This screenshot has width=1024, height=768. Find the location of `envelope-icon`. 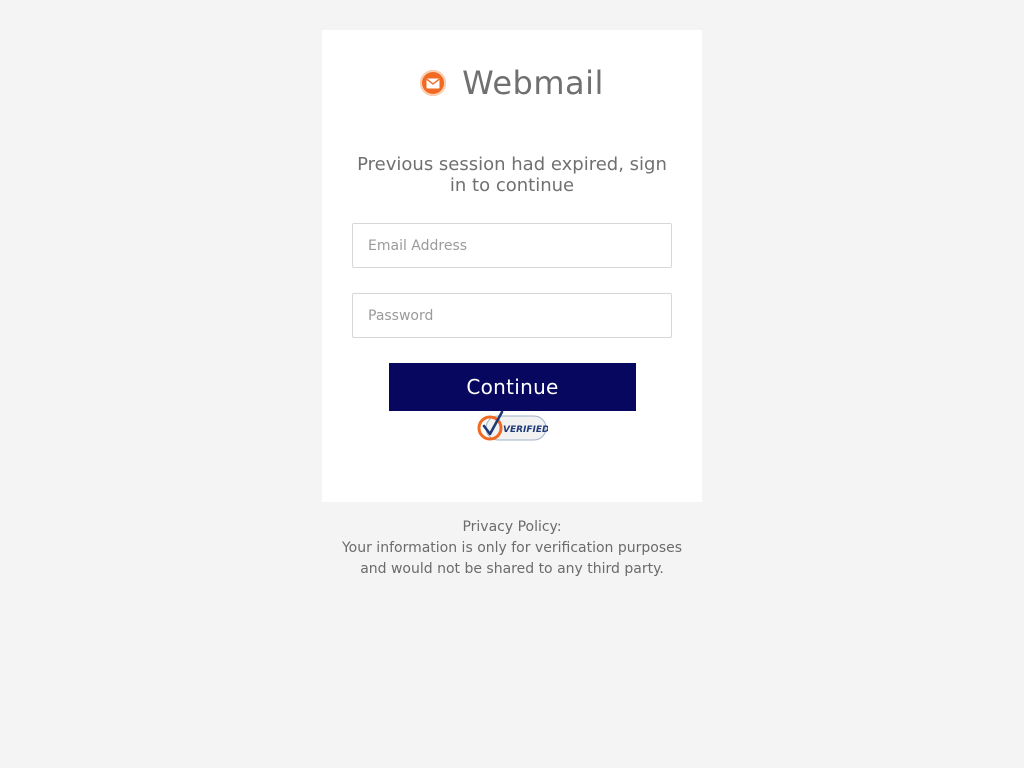

envelope-icon is located at coordinates (433, 83).